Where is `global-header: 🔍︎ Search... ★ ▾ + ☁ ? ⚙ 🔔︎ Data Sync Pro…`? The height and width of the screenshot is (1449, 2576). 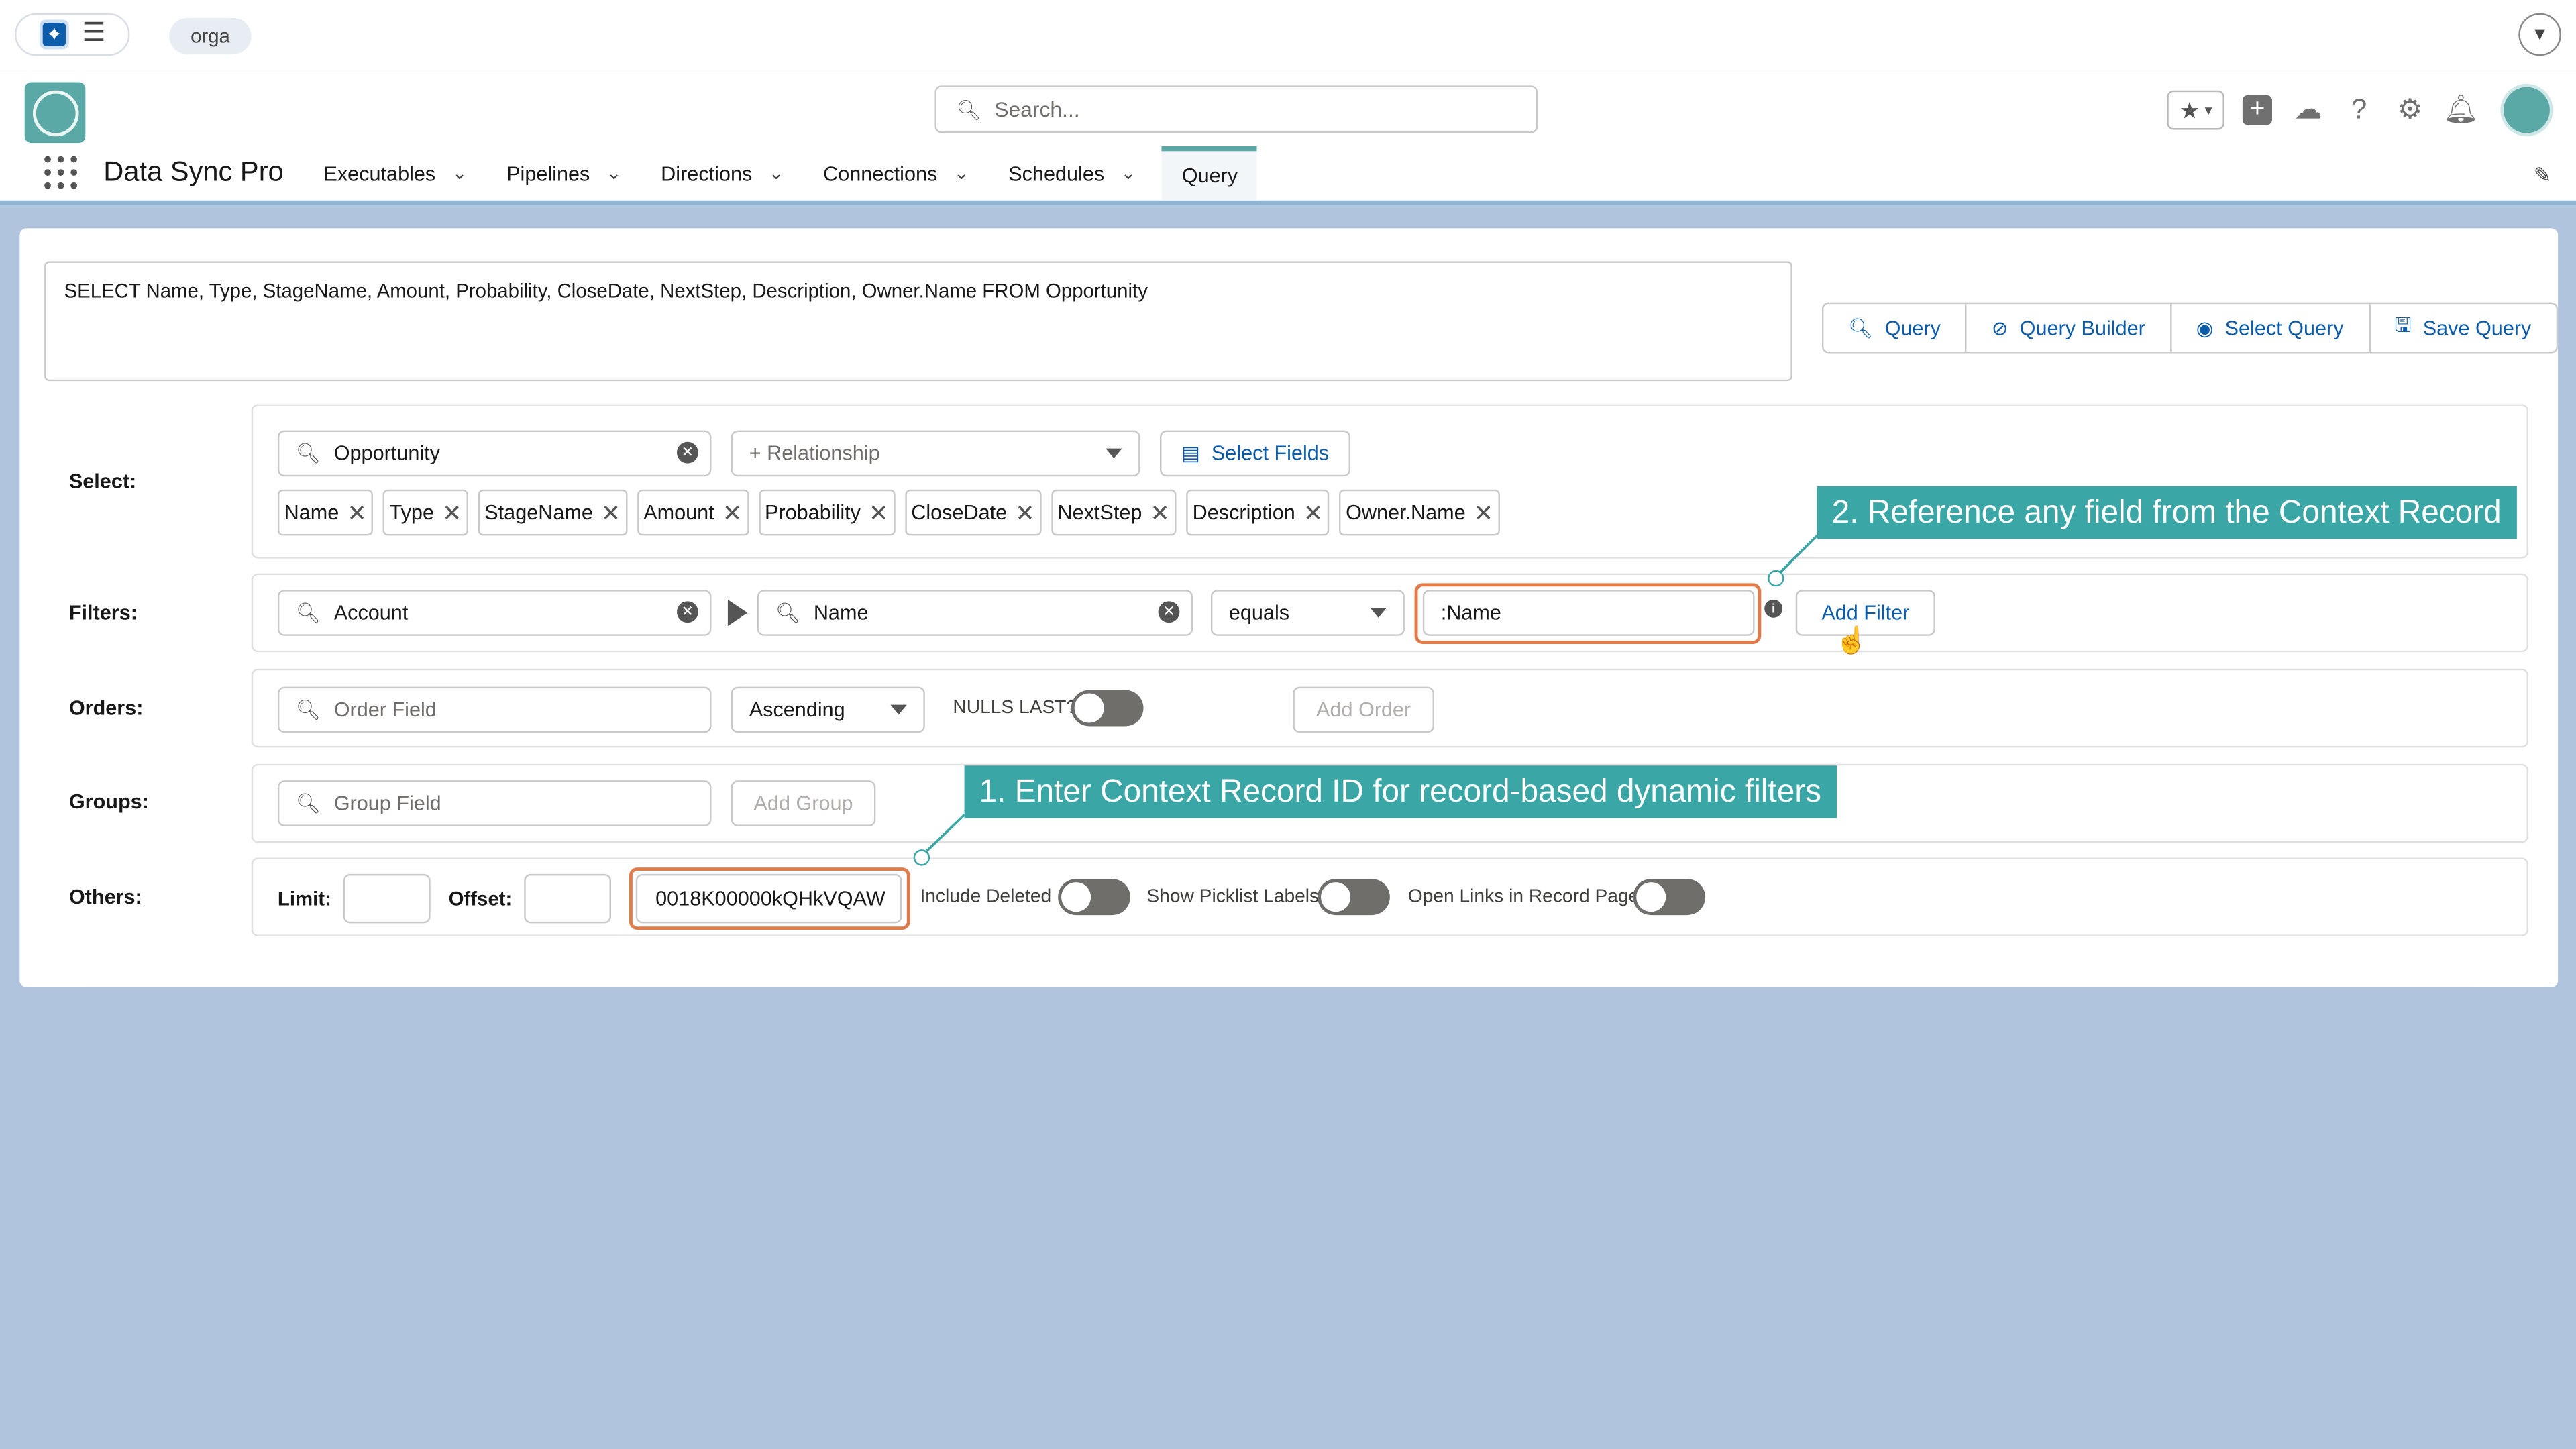 global-header: 🔍︎ Search... ★ ▾ + ☁ ? ⚙ 🔔︎ Data Sync Pro… is located at coordinates (1288, 138).